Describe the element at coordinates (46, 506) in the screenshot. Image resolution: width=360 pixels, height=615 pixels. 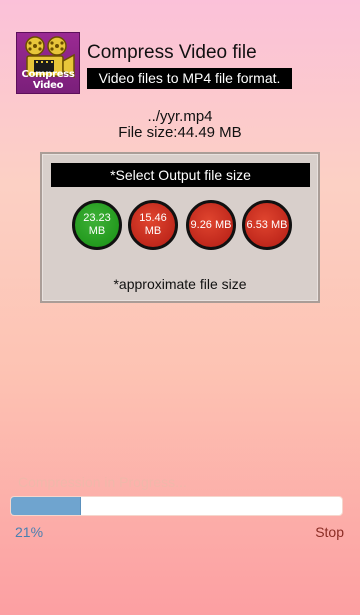
I see `progress-fill` at that location.